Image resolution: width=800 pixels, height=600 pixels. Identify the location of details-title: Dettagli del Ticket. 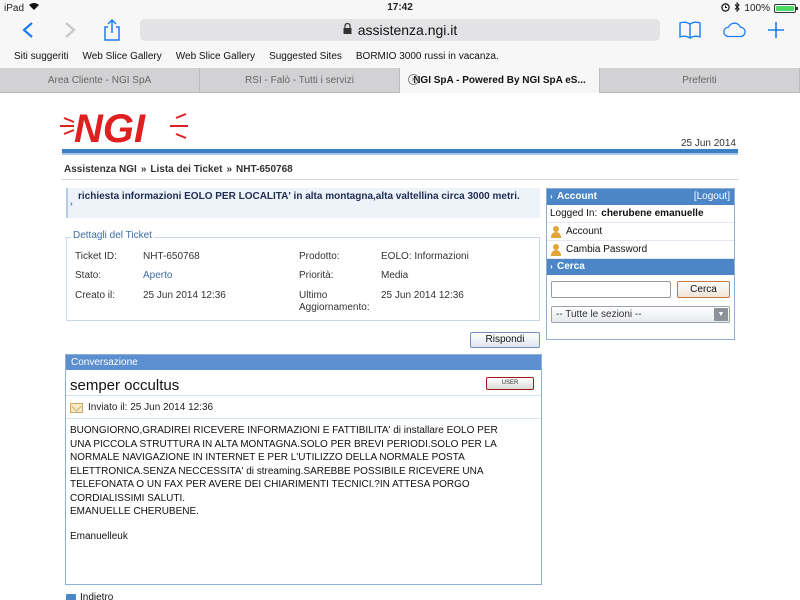
(112, 235).